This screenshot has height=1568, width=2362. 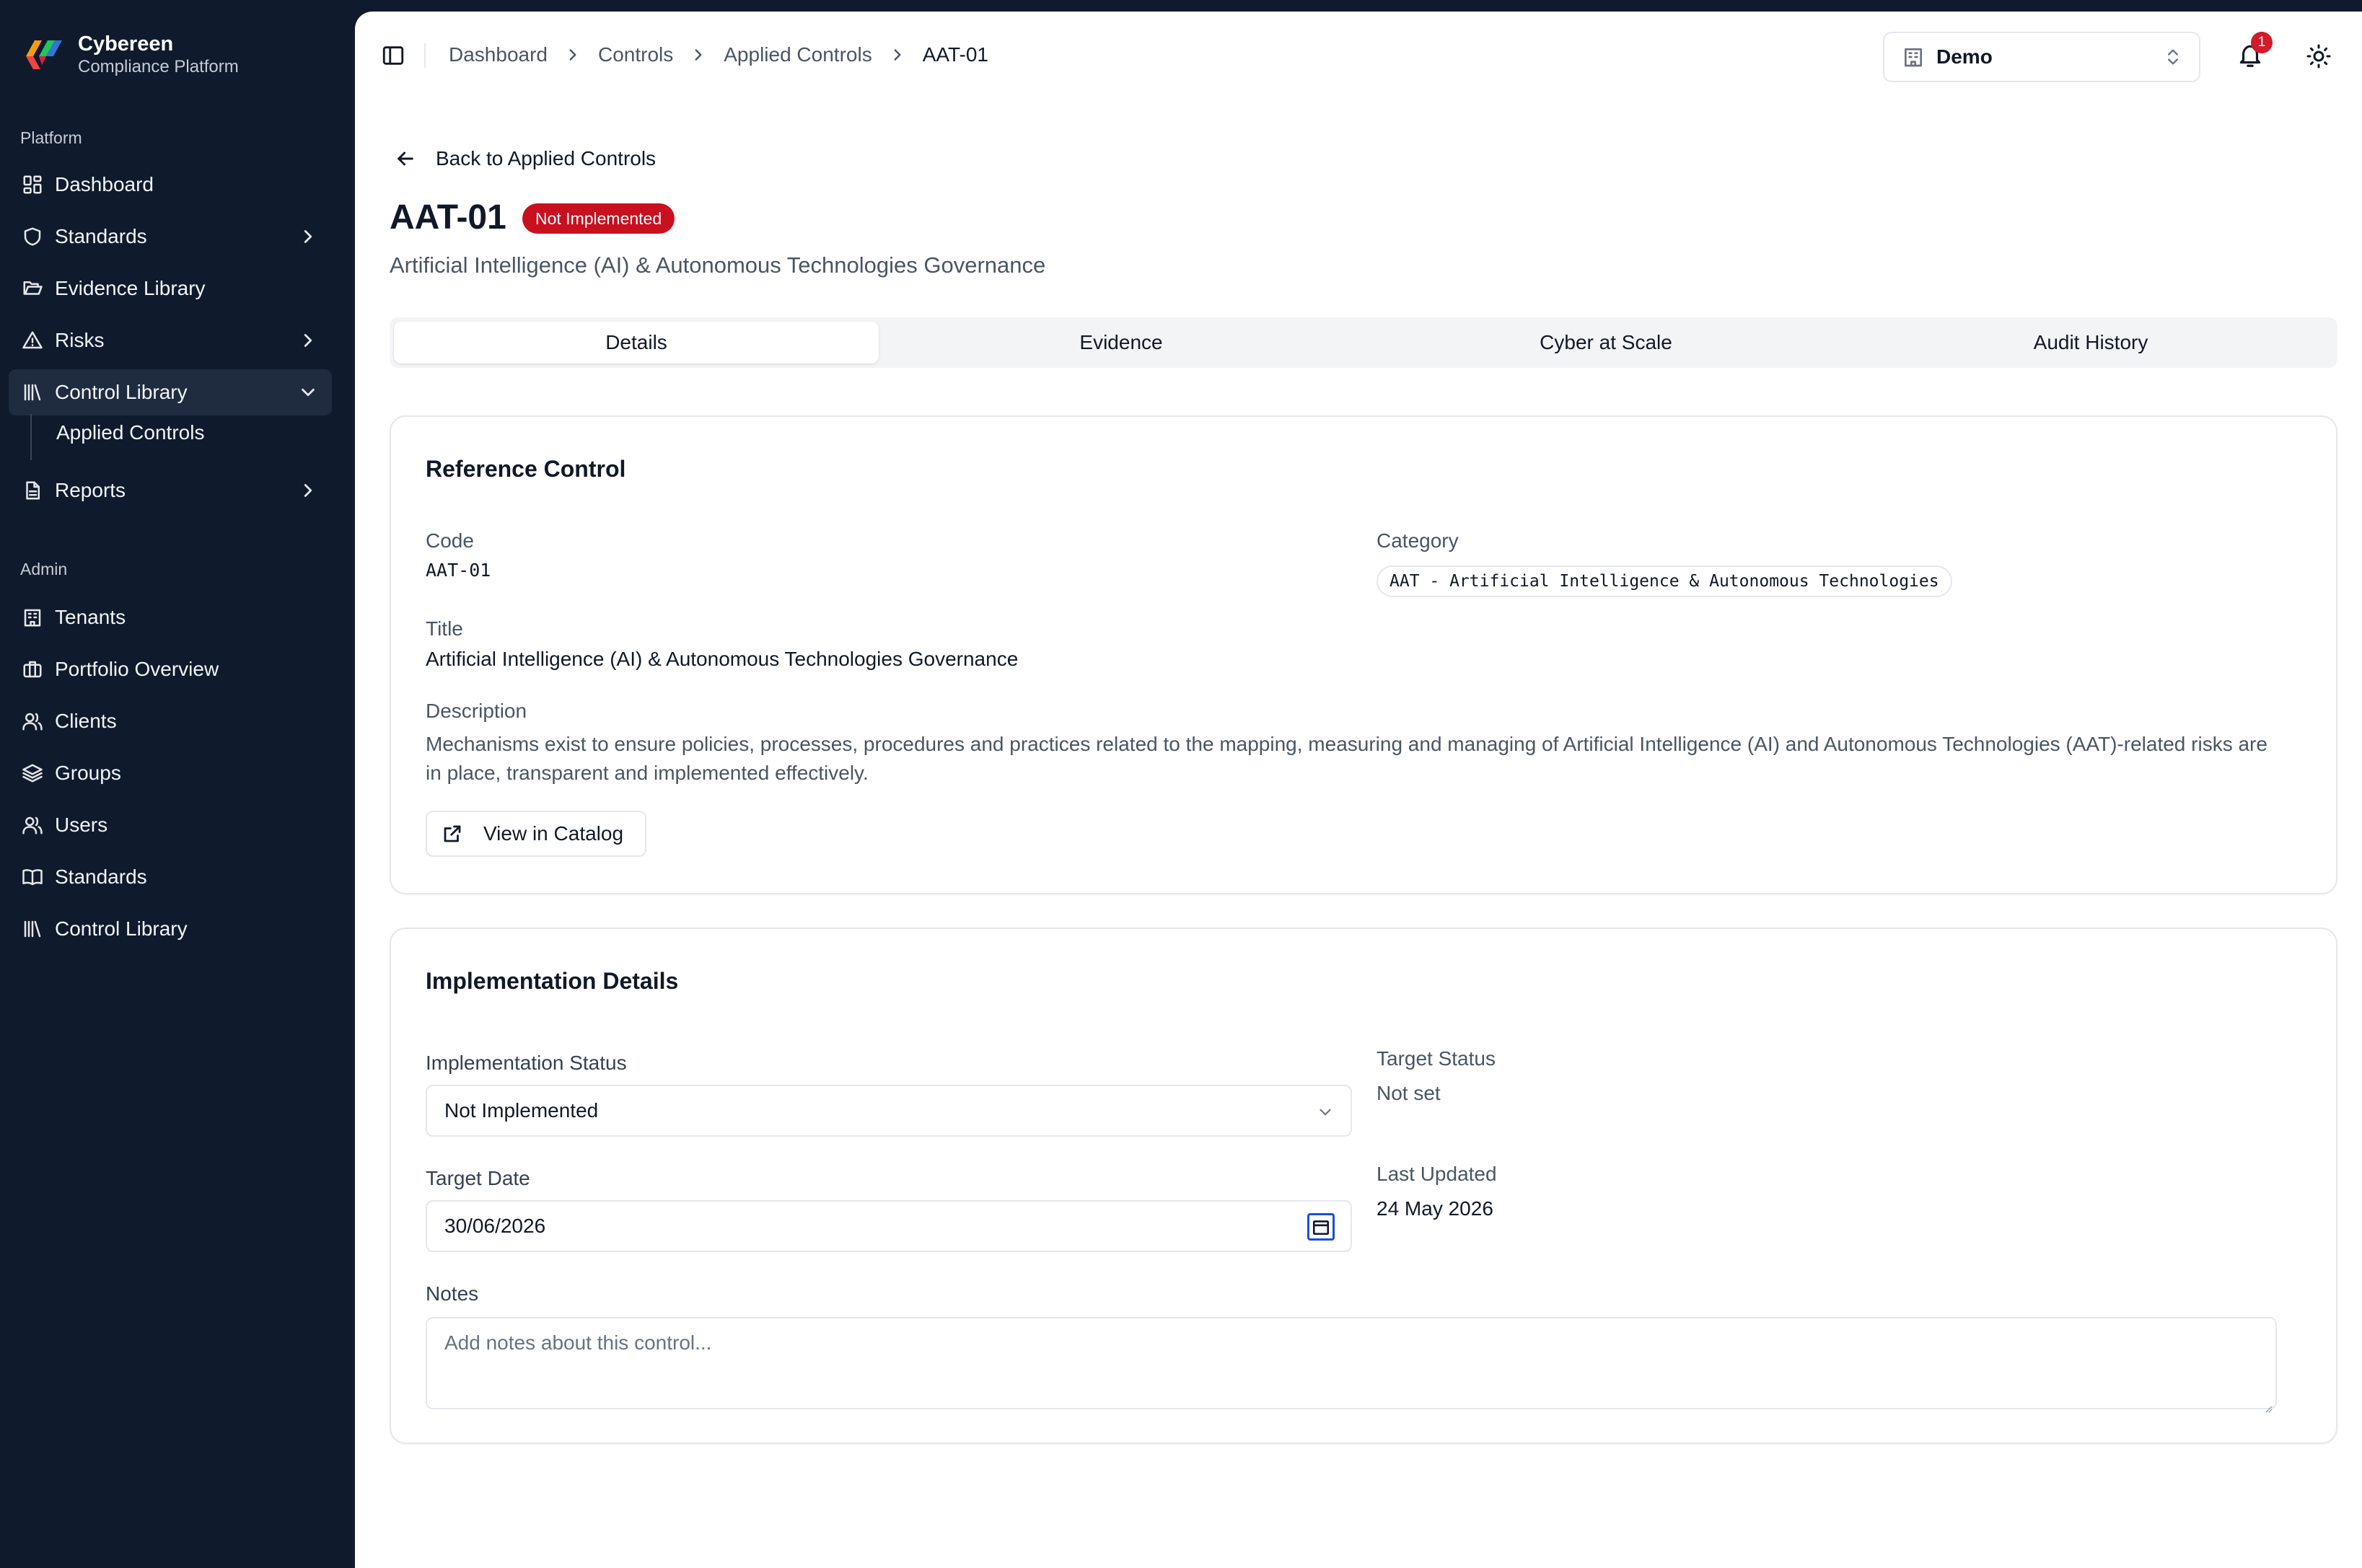 I want to click on calendar-icon, so click(x=1321, y=1227).